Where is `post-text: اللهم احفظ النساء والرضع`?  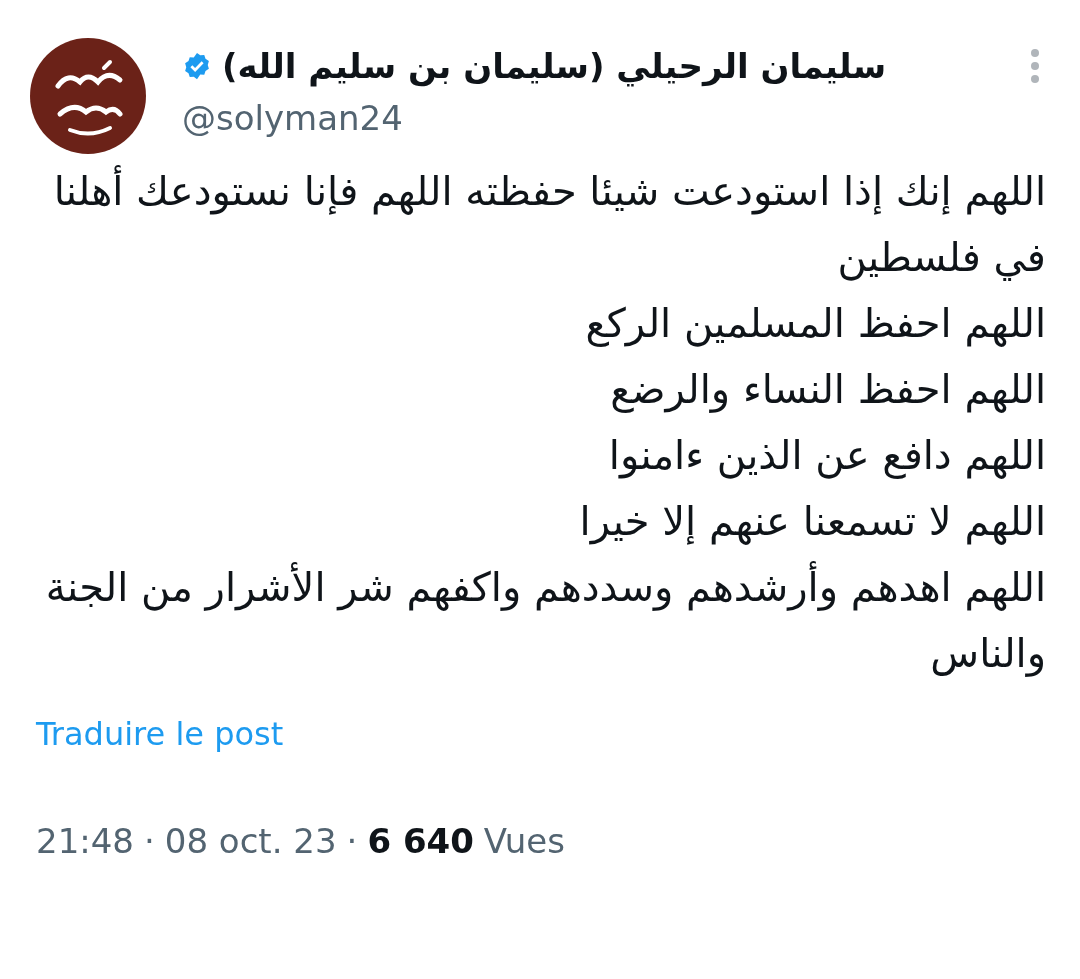
post-text: اللهم احفظ النساء والرضع is located at coordinates (827, 390).